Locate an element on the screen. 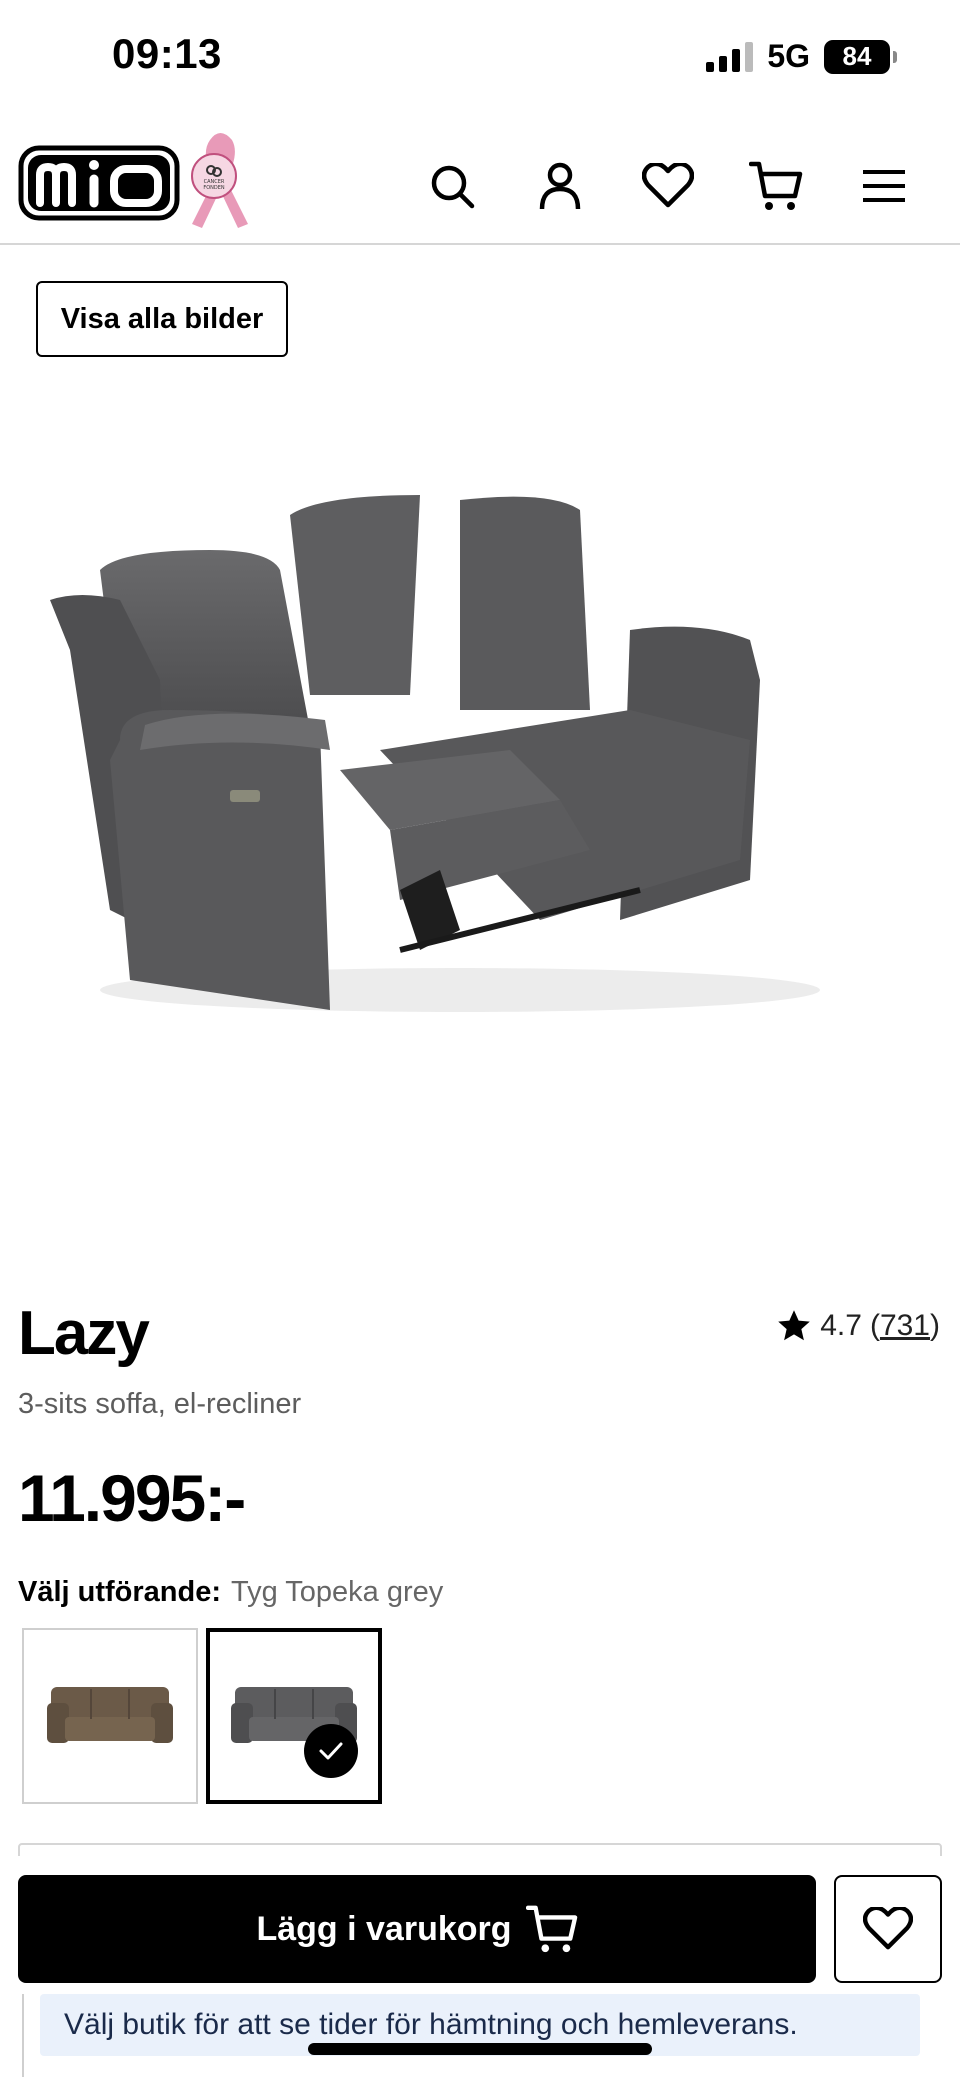 This screenshot has height=2077, width=960. svg-text: FONDEN is located at coordinates (214, 188).